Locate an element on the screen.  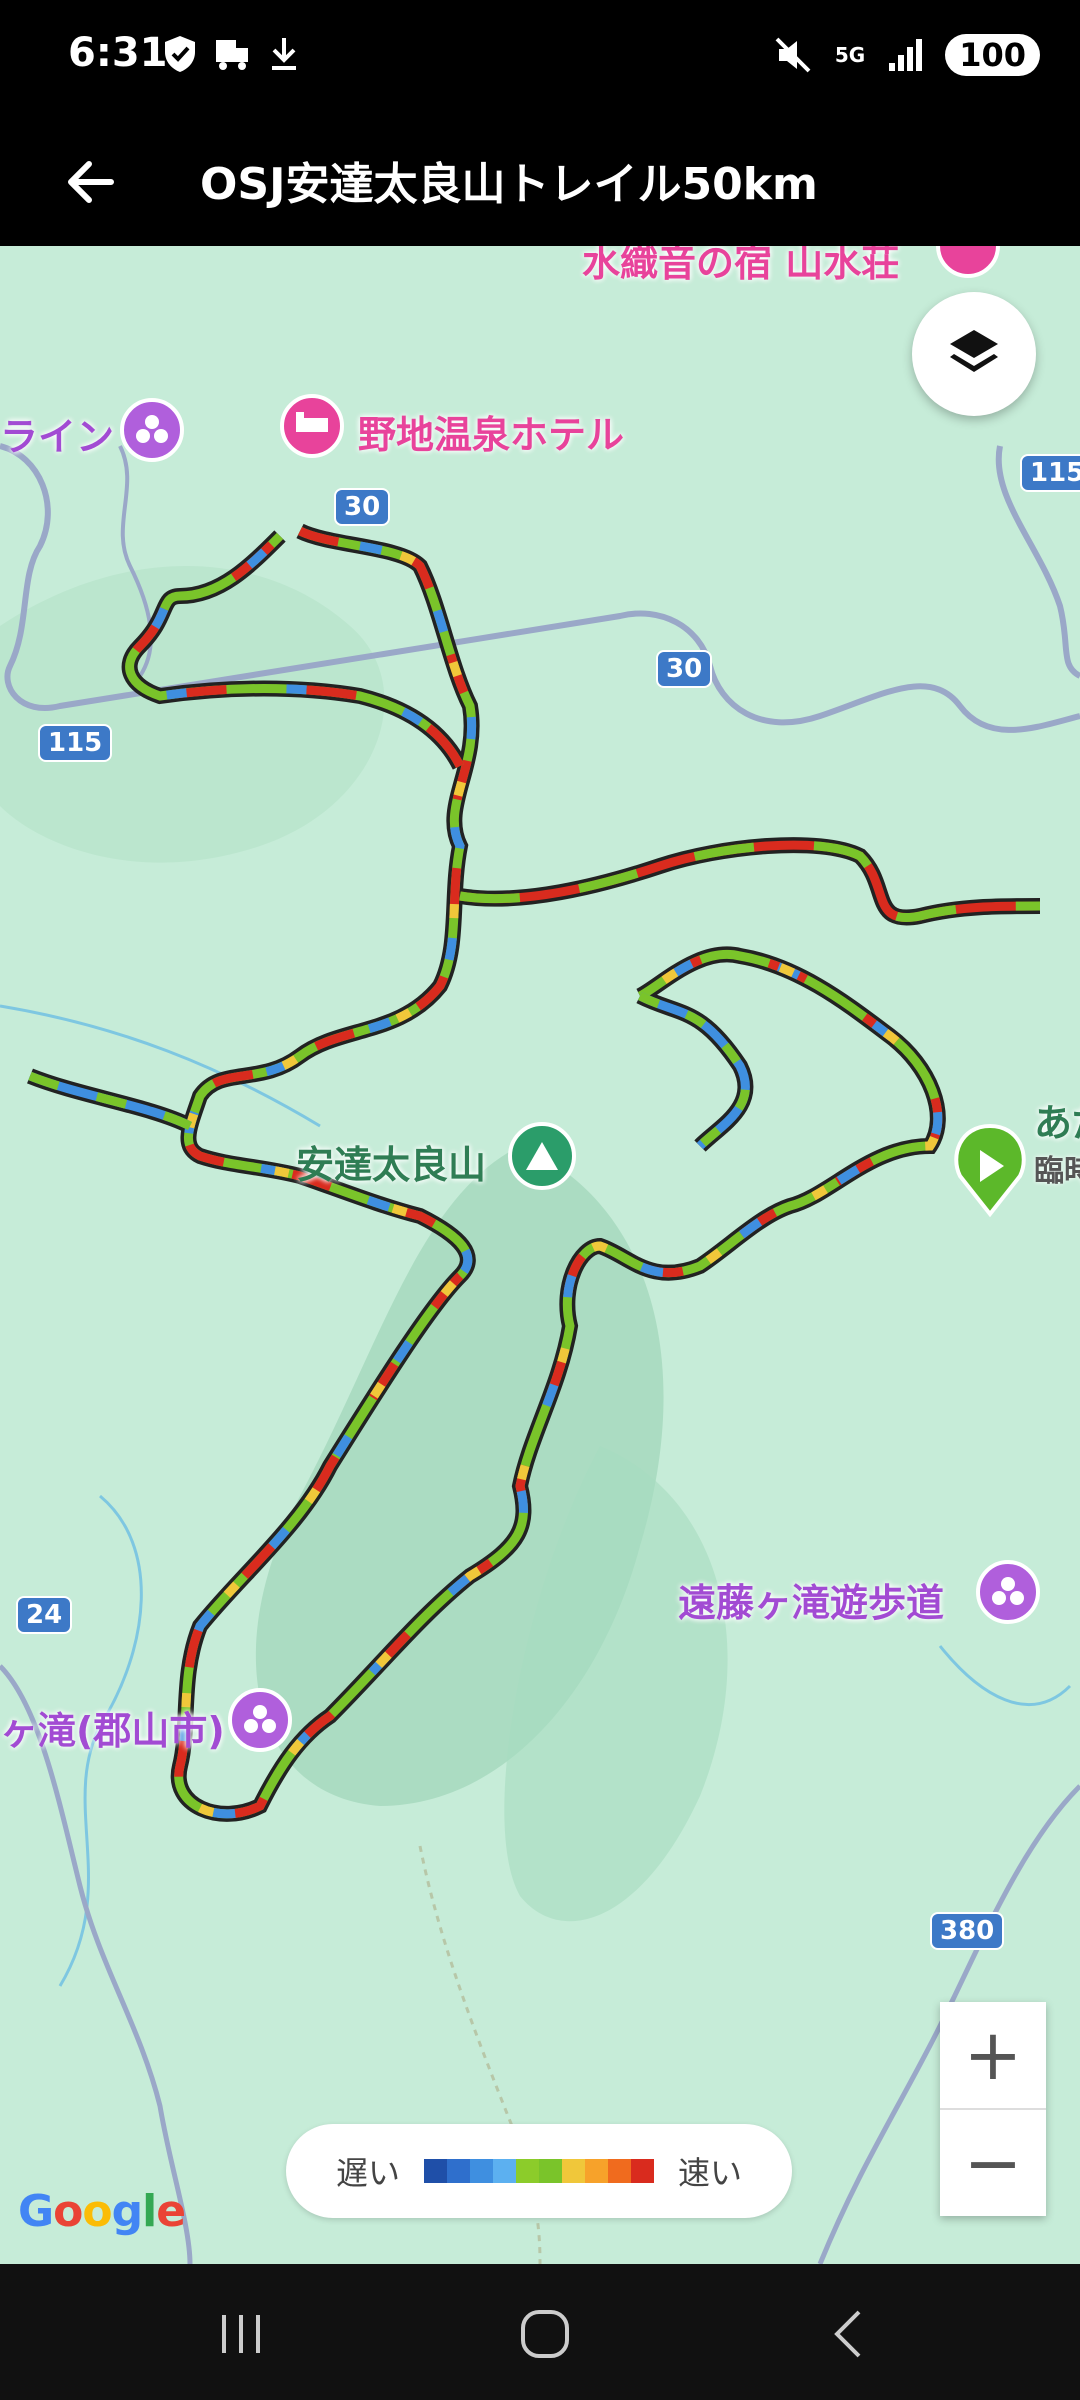
poi-pin-hotel is located at coordinates (312, 426).